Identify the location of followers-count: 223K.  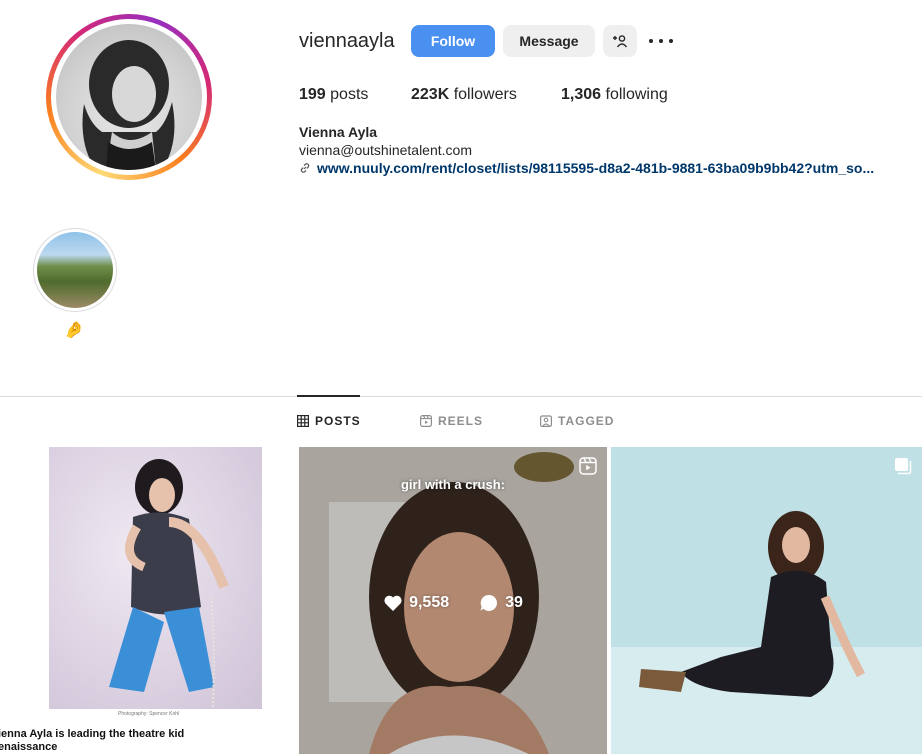
(430, 94).